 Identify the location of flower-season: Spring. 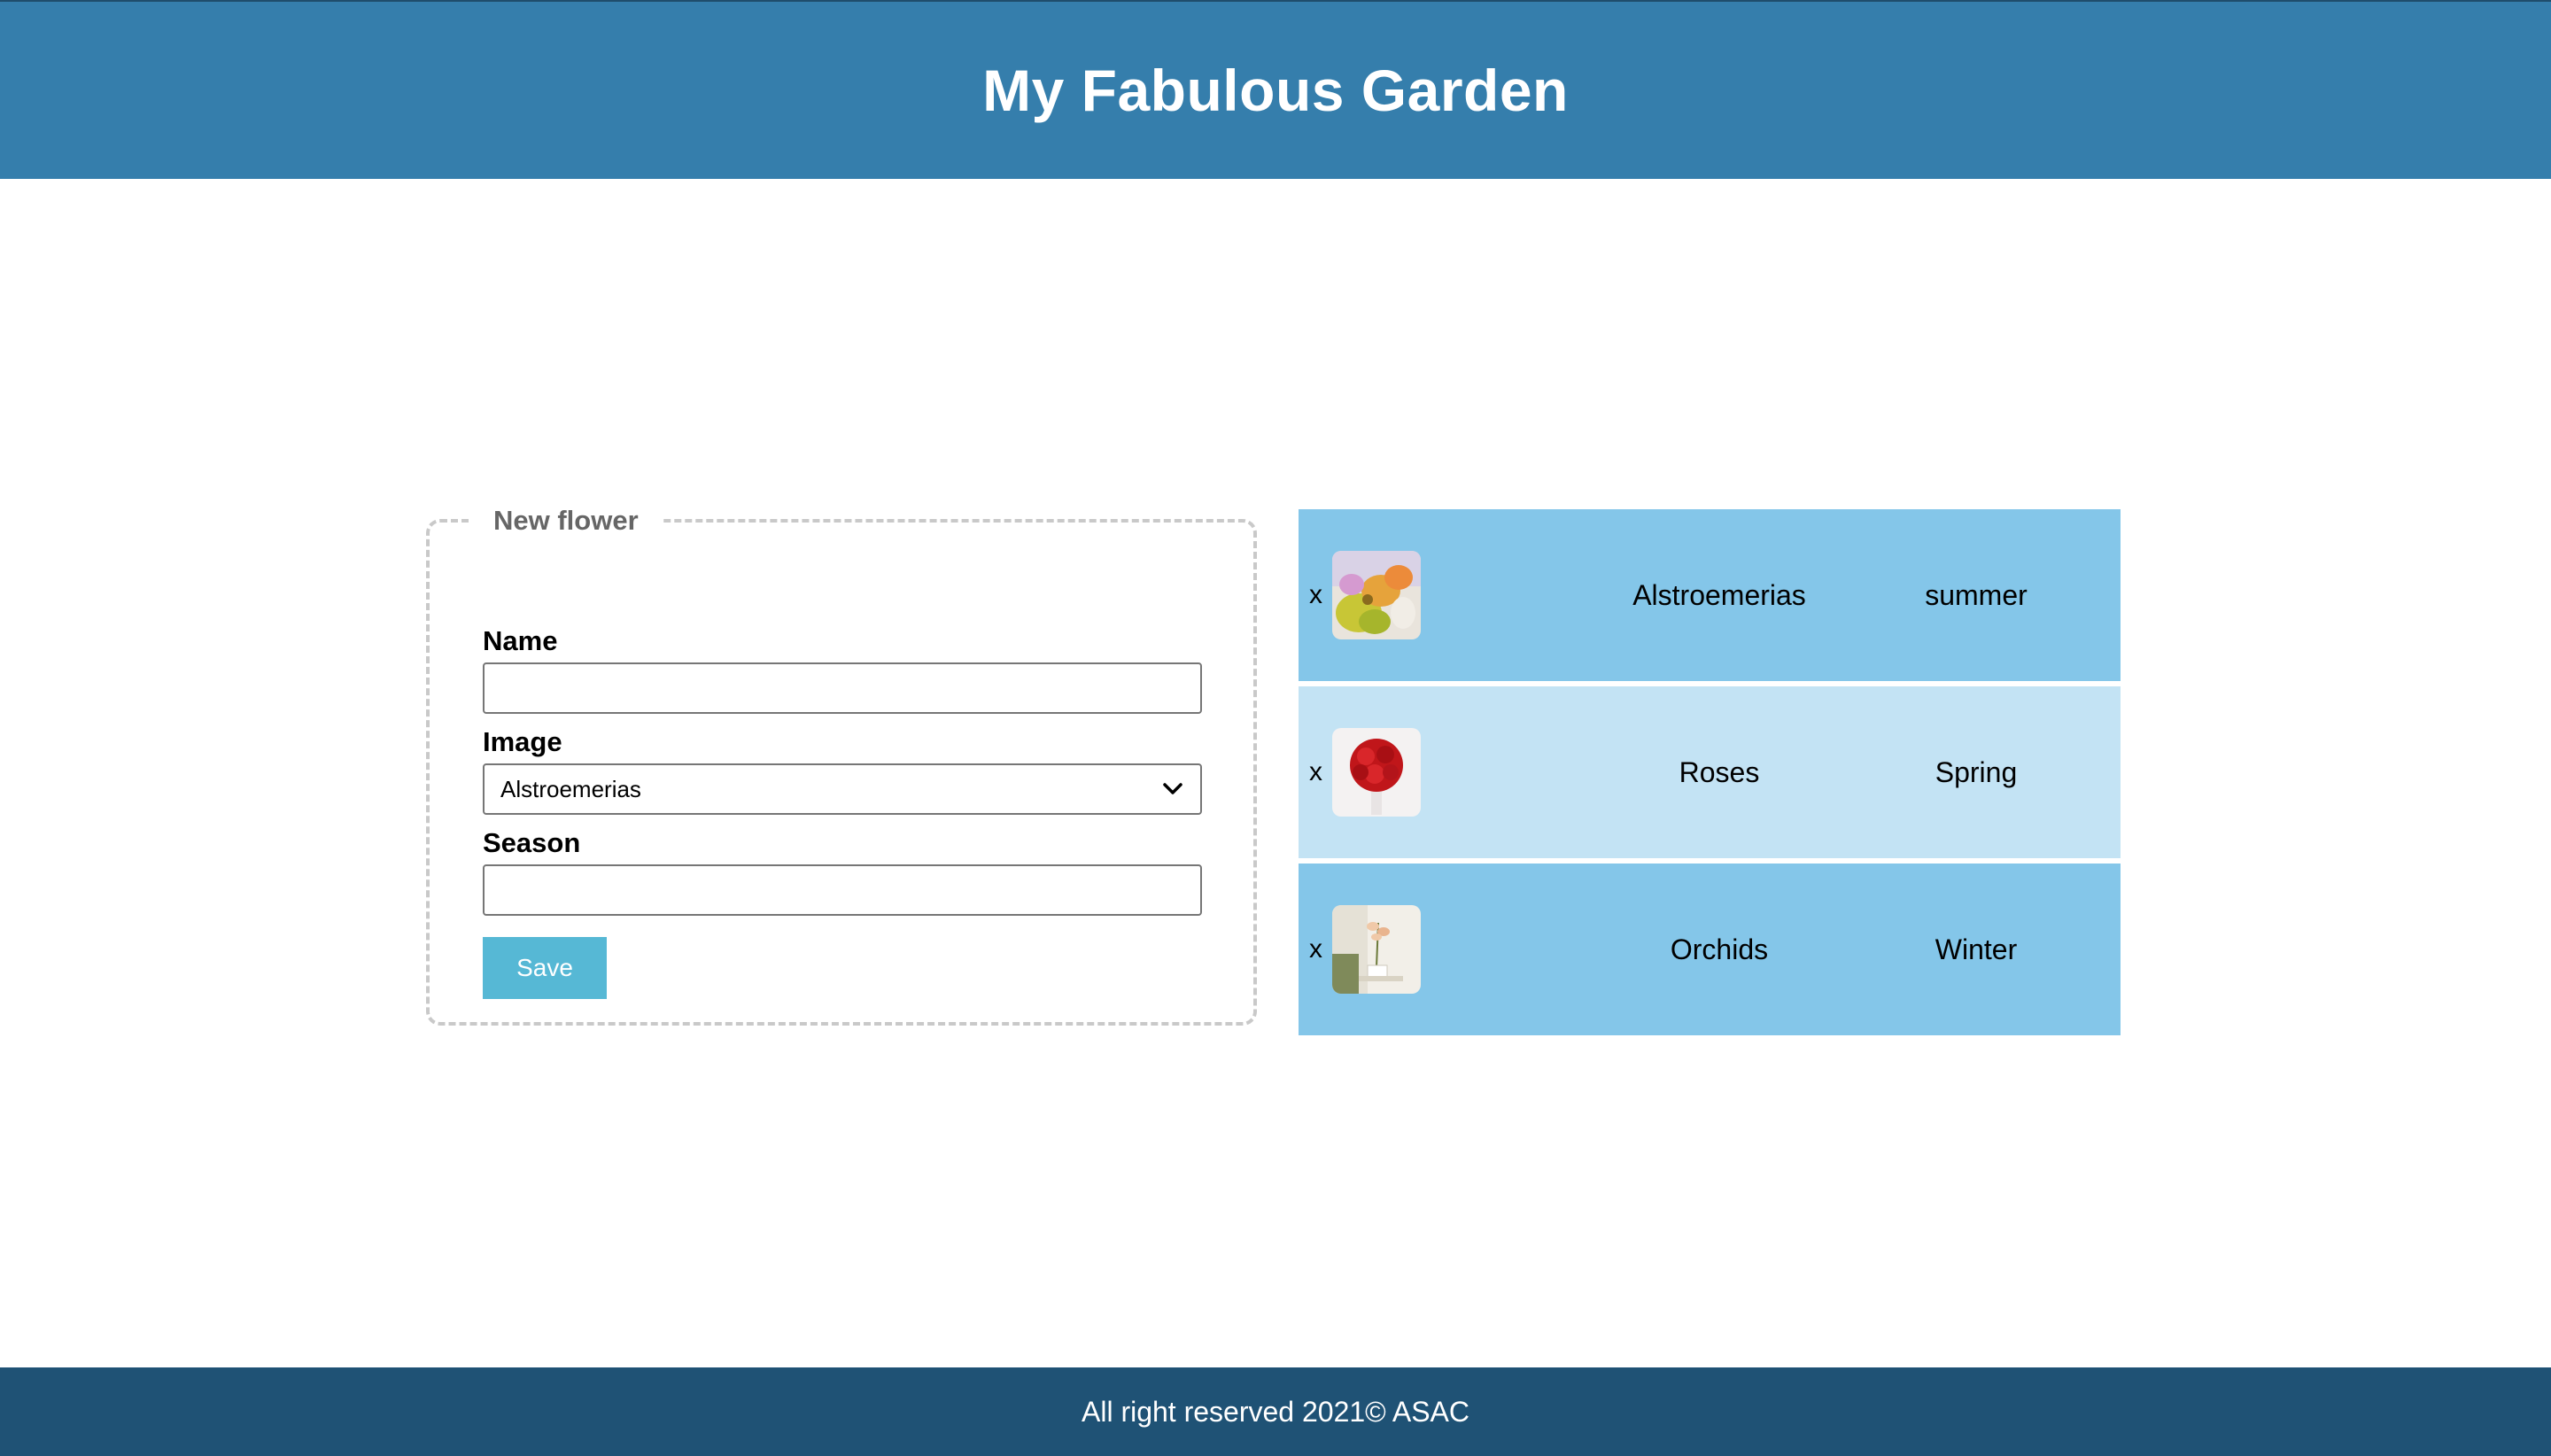
(1976, 771).